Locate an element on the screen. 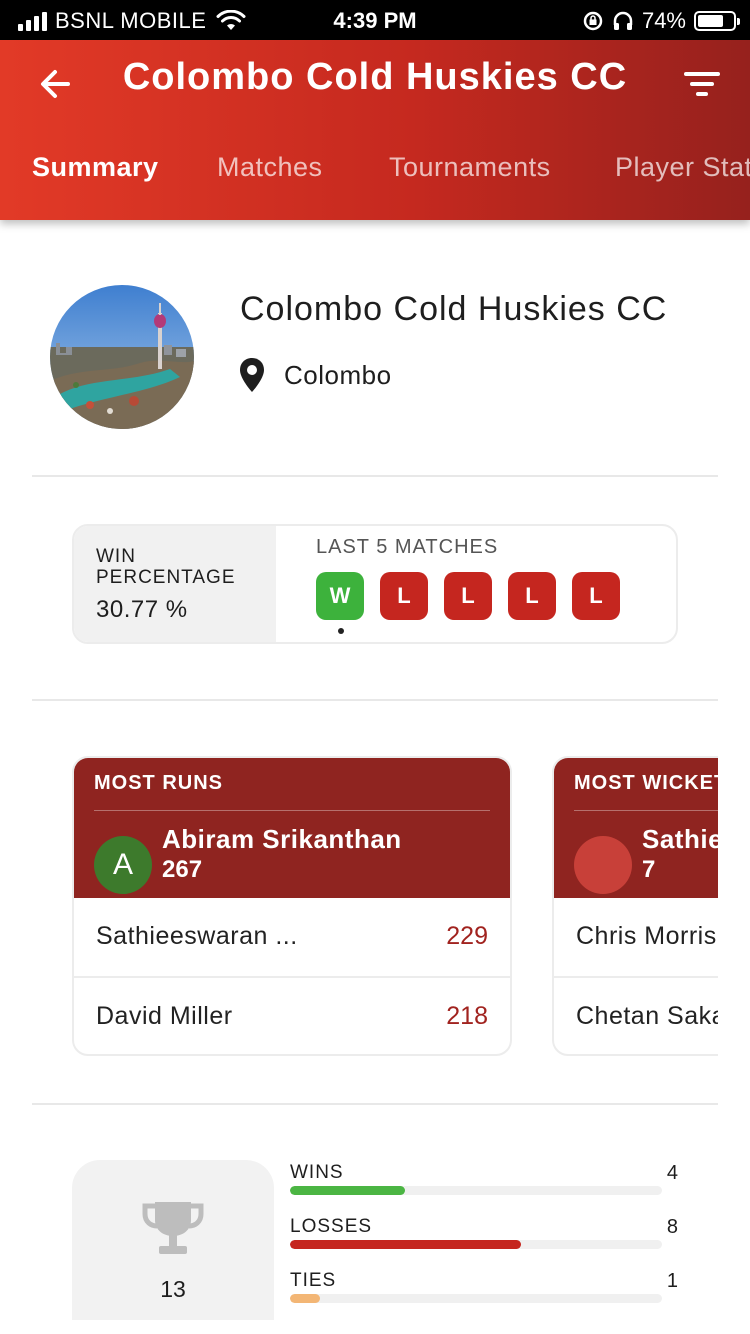 The height and width of the screenshot is (1334, 750). player-name: Chris Morris is located at coordinates (646, 936).